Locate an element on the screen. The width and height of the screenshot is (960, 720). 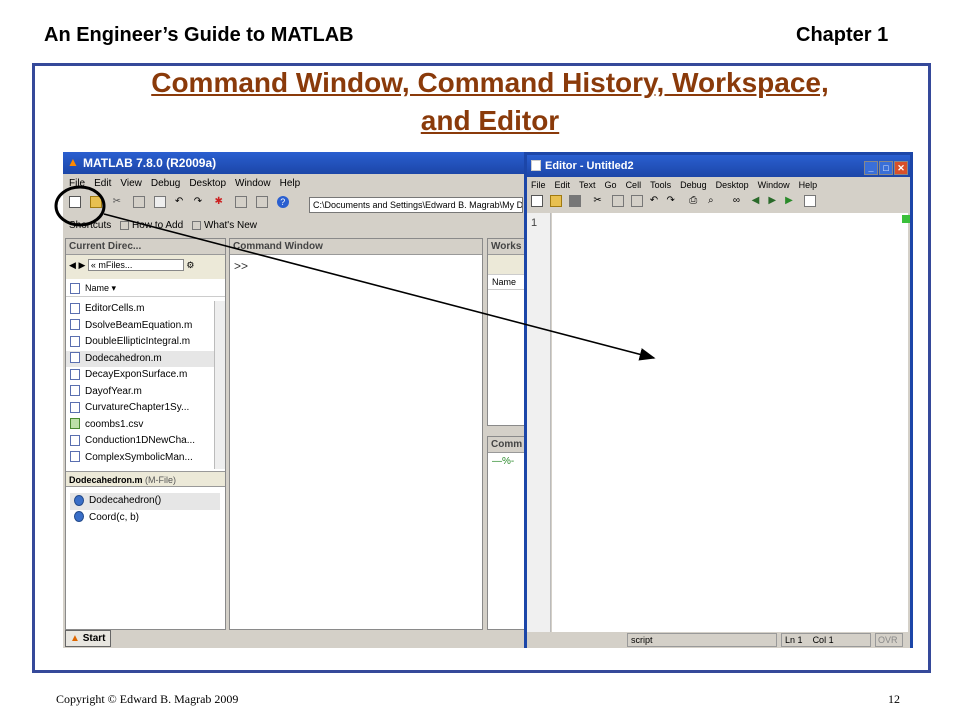
page-number: 12 is located at coordinates (894, 699).